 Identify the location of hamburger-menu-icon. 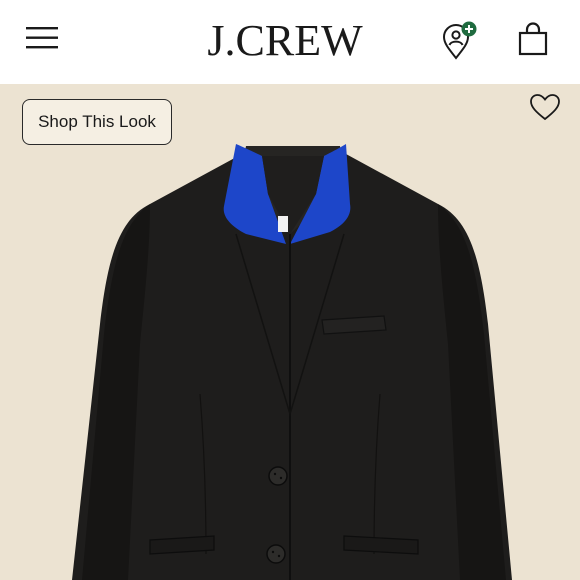
(42, 38).